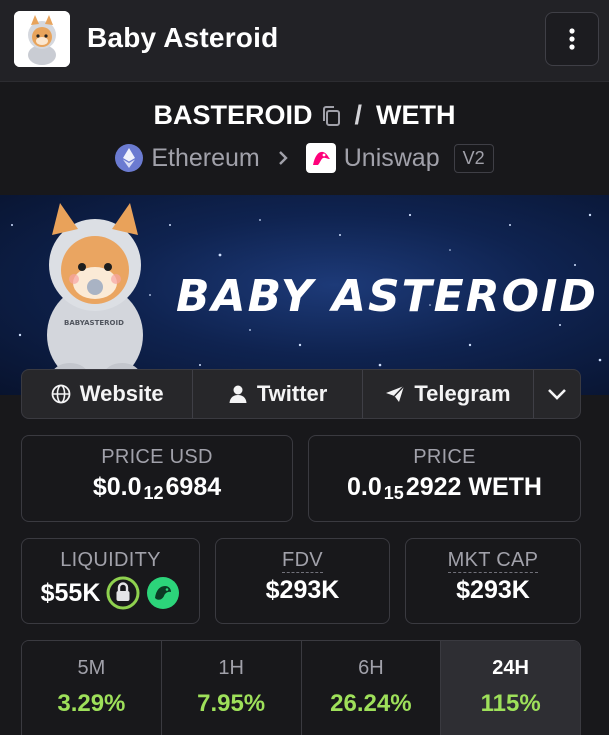 This screenshot has height=735, width=609. I want to click on chain-breadcrumb: Ethereum Uniswap V2, so click(304, 158).